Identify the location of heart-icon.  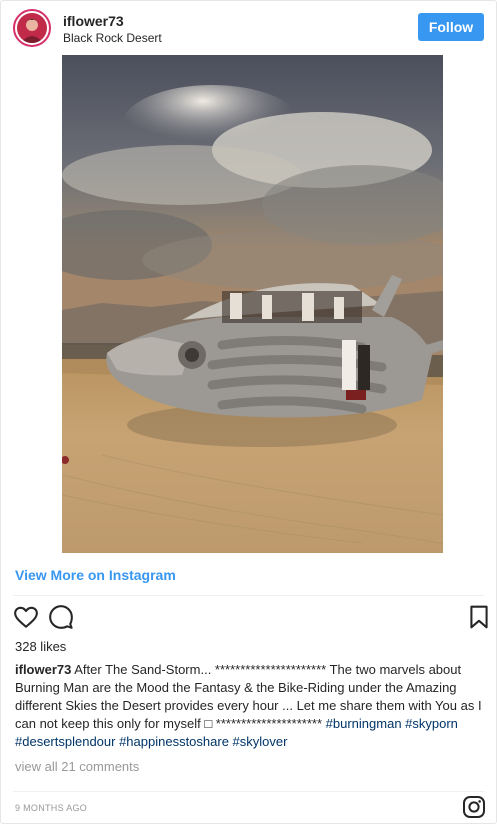
(26, 617).